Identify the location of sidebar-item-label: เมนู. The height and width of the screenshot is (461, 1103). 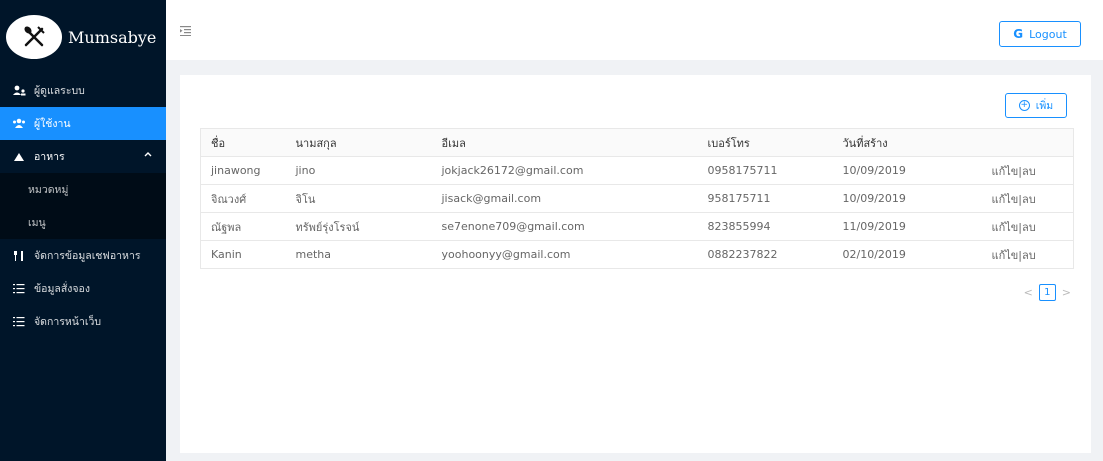
(37, 223).